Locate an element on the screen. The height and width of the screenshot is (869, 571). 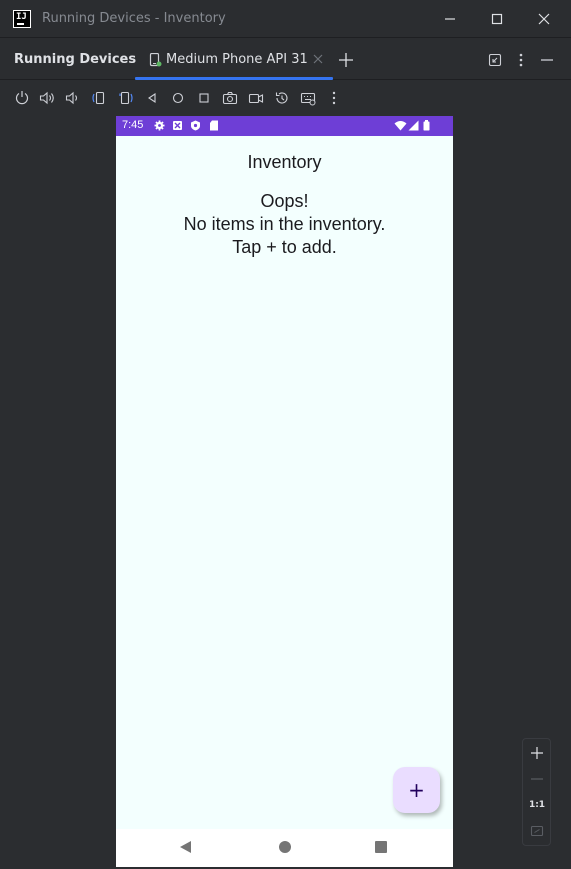
overview-icon is located at coordinates (204, 98).